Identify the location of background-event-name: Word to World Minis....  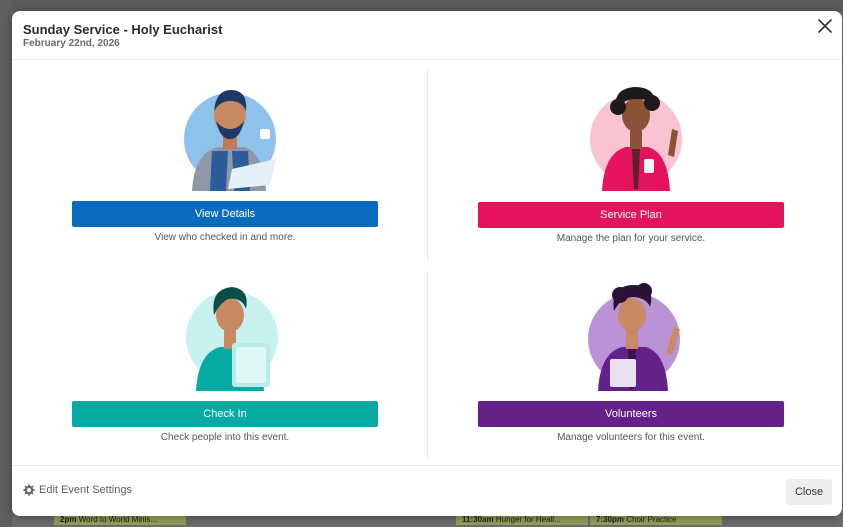
(118, 519).